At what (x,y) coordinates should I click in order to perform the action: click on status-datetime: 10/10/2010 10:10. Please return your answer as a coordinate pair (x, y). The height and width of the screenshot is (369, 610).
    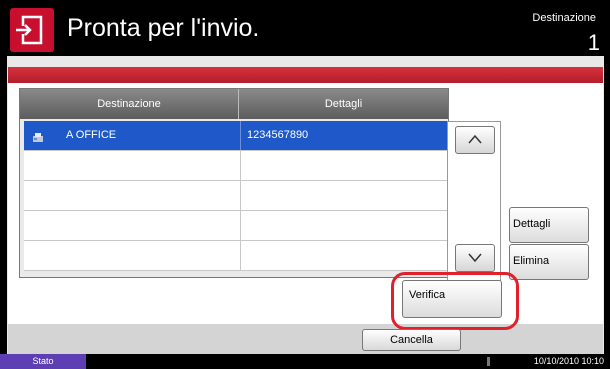
    Looking at the image, I should click on (568, 361).